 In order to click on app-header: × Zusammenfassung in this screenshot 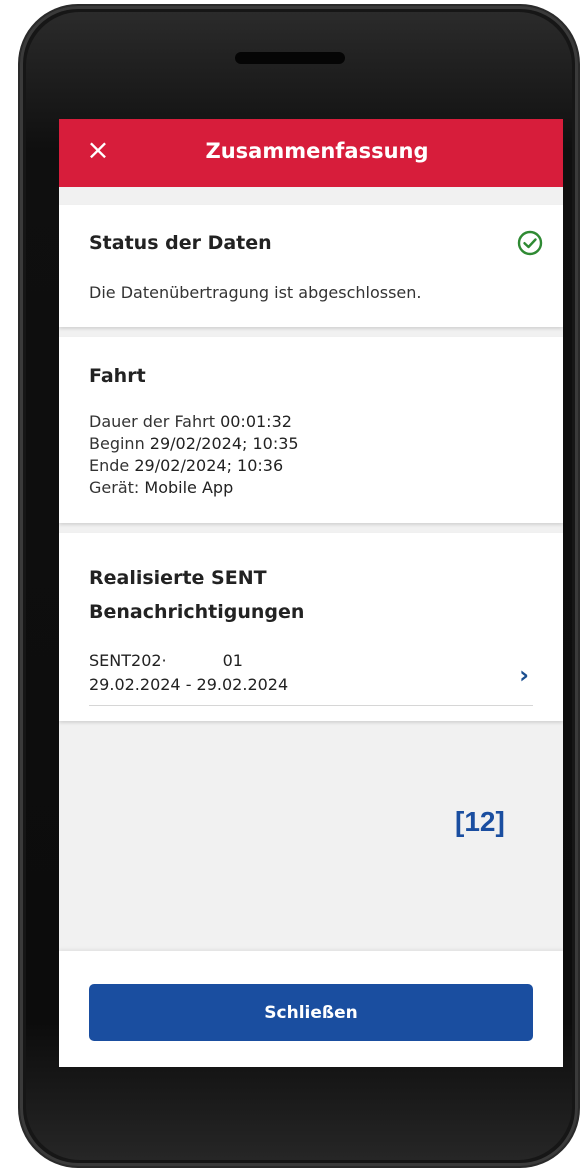, I will do `click(311, 153)`.